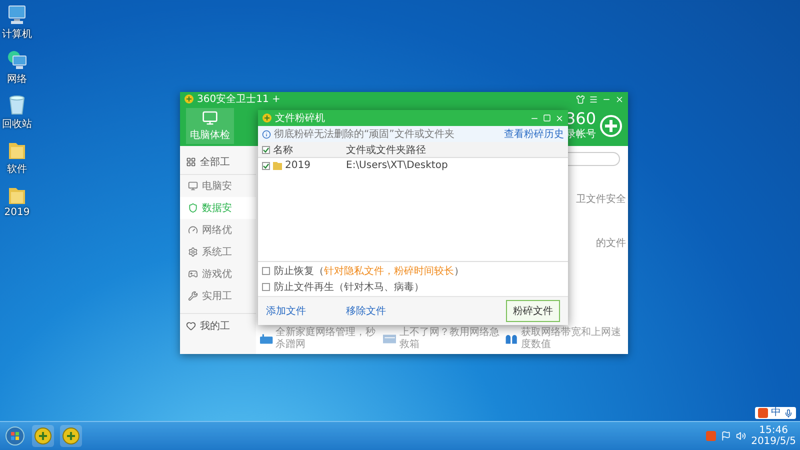 This screenshot has width=800, height=450. What do you see at coordinates (788, 413) in the screenshot?
I see `microphone-icon` at bounding box center [788, 413].